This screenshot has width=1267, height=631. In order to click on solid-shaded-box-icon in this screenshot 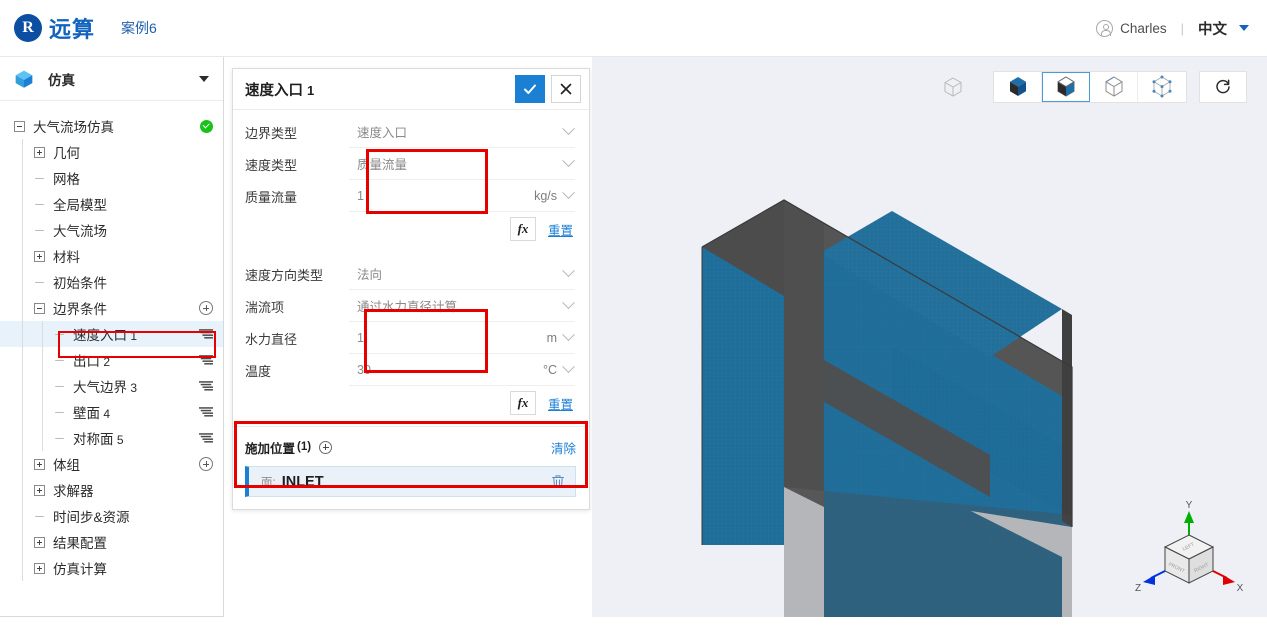, I will do `click(1018, 87)`.